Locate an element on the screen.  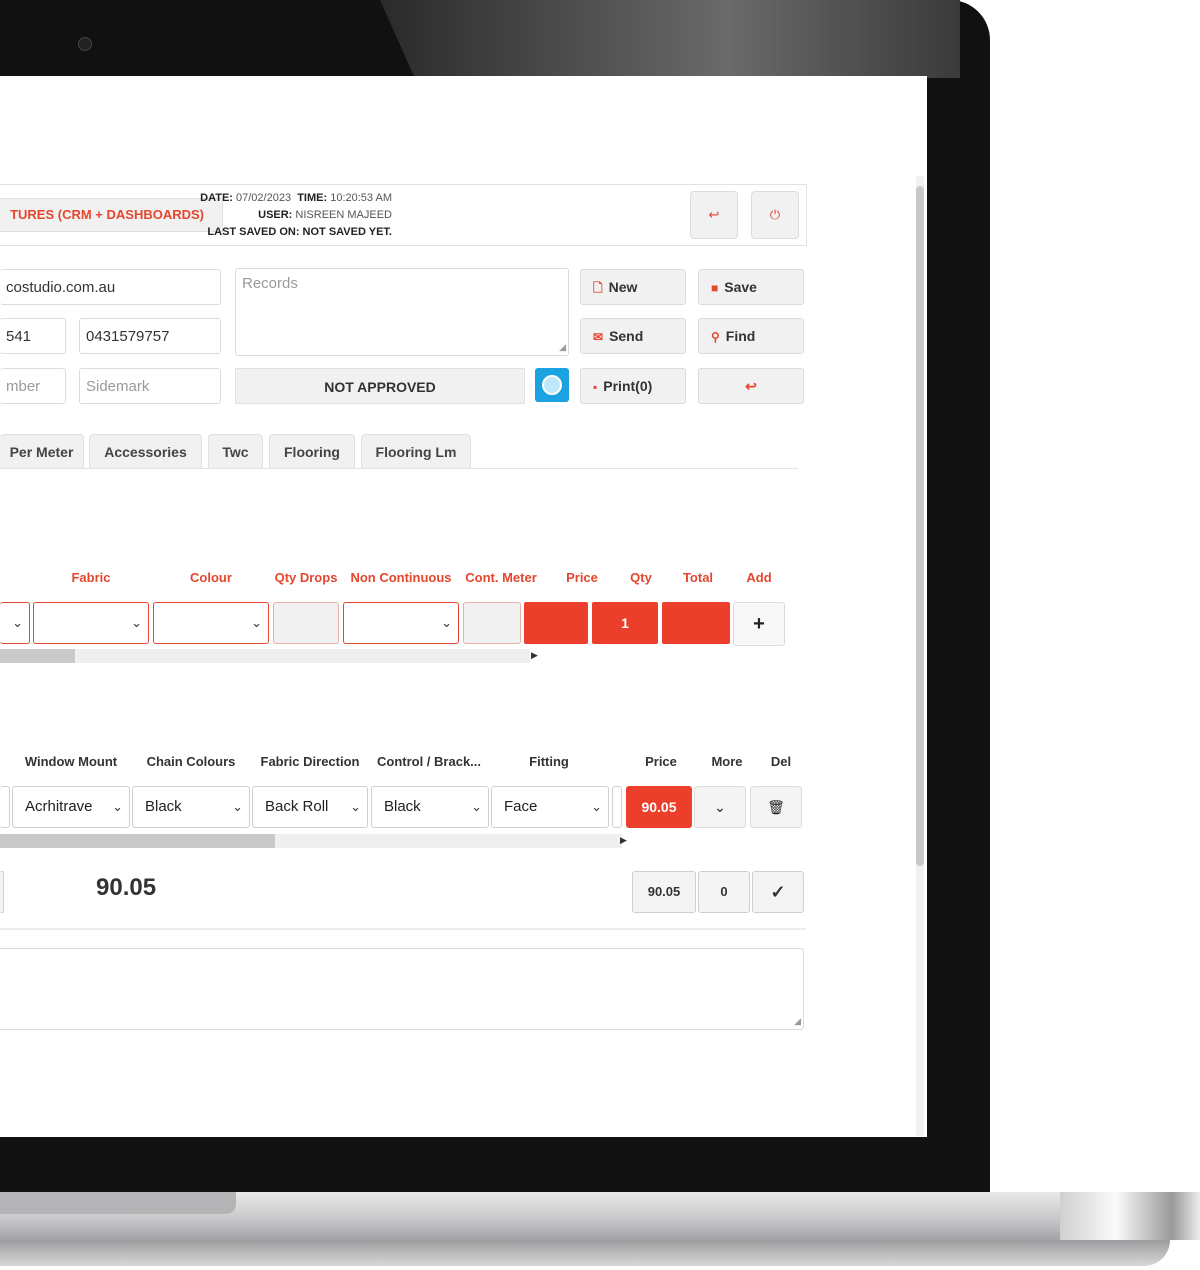
send-button: ✉ Send is located at coordinates (633, 336).